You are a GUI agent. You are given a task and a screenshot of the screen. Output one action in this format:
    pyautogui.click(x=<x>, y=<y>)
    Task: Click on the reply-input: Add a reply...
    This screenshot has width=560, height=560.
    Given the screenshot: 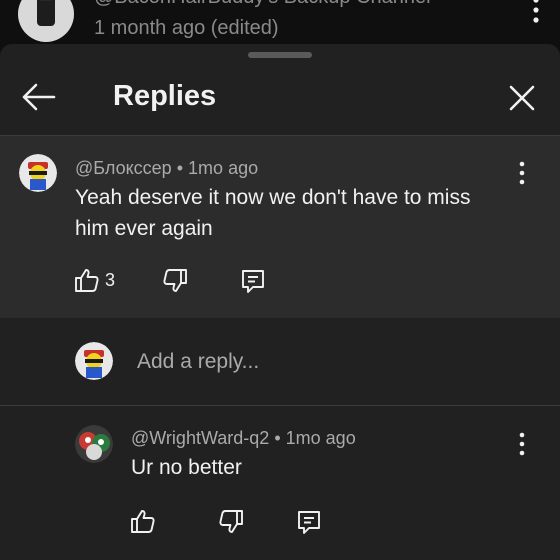 What is the action you would take?
    pyautogui.click(x=198, y=362)
    